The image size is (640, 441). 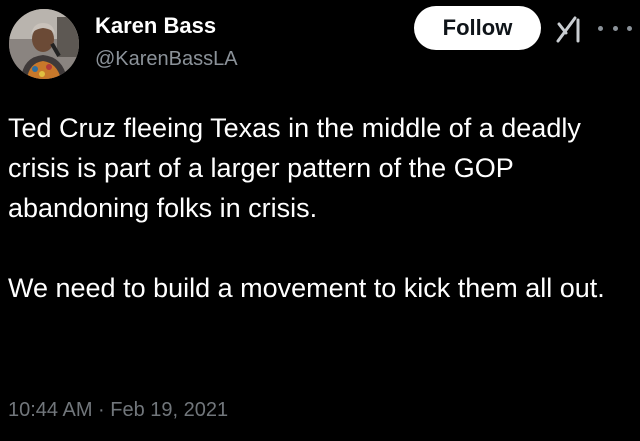 What do you see at coordinates (155, 26) in the screenshot?
I see `author-display-name: Karen Bass` at bounding box center [155, 26].